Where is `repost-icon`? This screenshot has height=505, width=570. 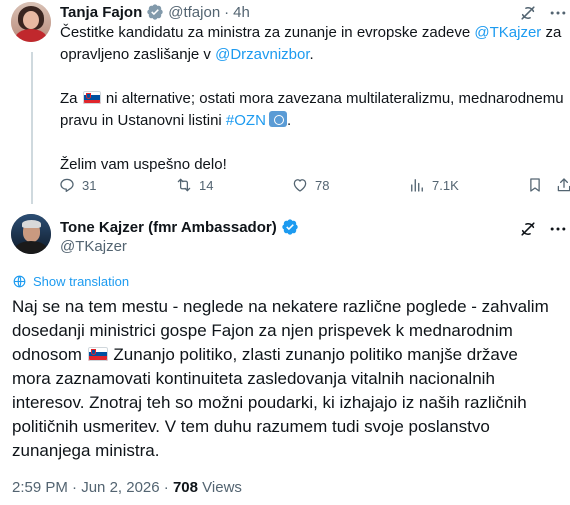 repost-icon is located at coordinates (184, 185).